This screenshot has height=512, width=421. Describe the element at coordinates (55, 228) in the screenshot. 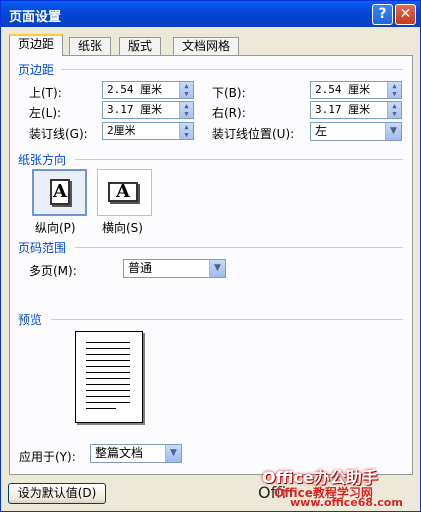

I see `portrait-label: 纵向(P)` at that location.